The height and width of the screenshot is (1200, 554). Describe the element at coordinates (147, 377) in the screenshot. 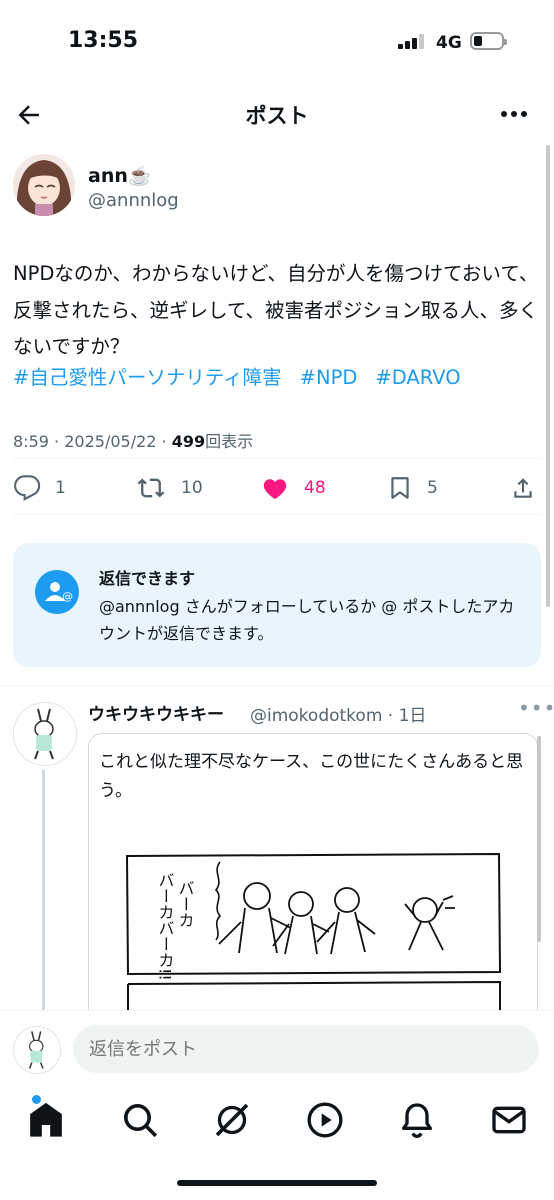

I see `hashtag-link: #自己愛性パーソナリティ障害` at that location.